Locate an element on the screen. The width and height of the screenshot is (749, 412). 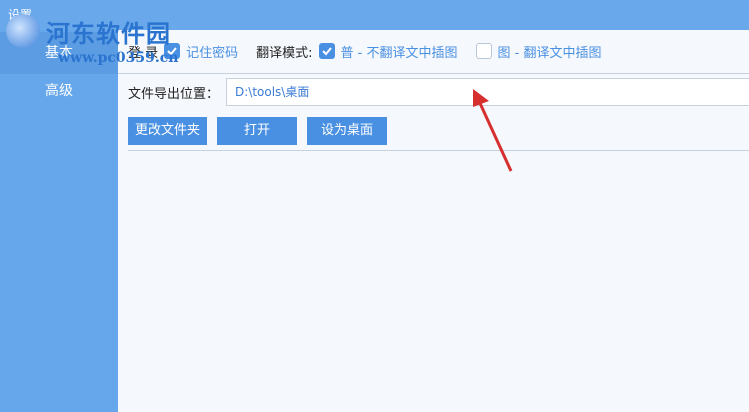
watermark-url: www.pc0359.cn is located at coordinates (118, 58).